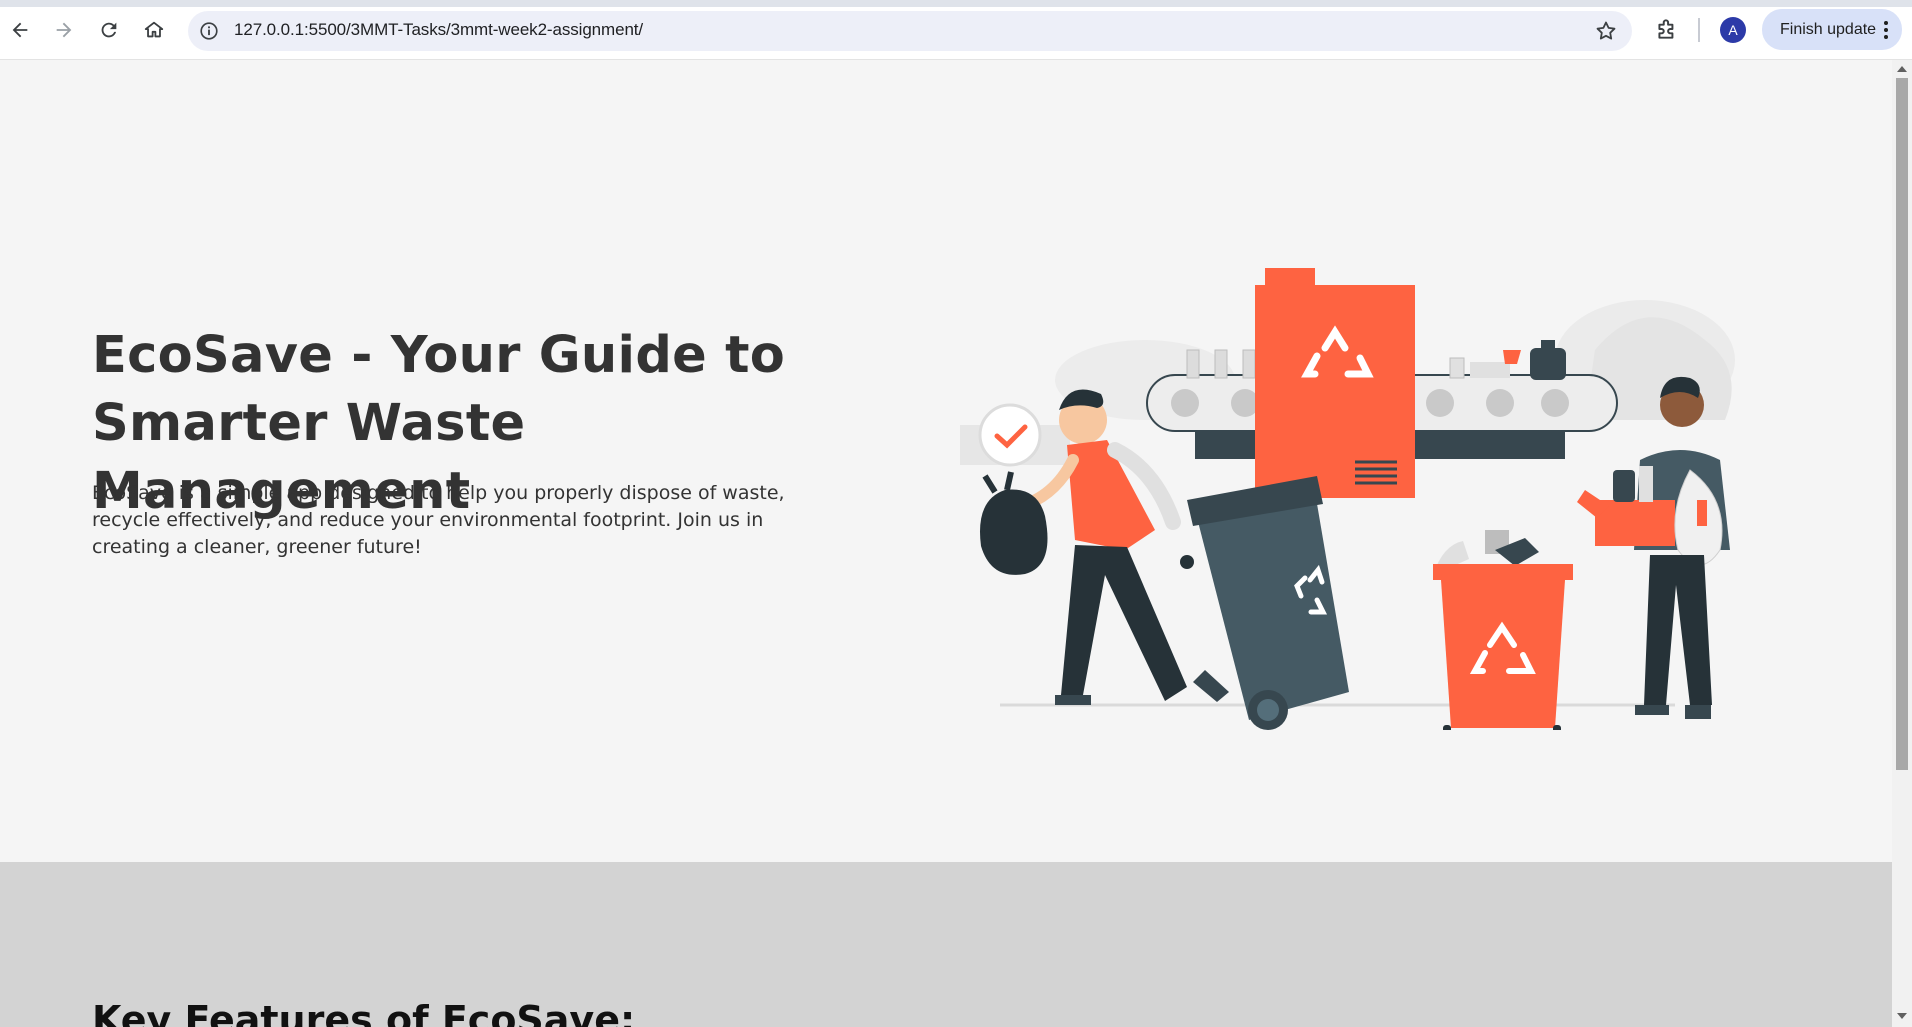  What do you see at coordinates (209, 31) in the screenshot?
I see `site-info-icon` at bounding box center [209, 31].